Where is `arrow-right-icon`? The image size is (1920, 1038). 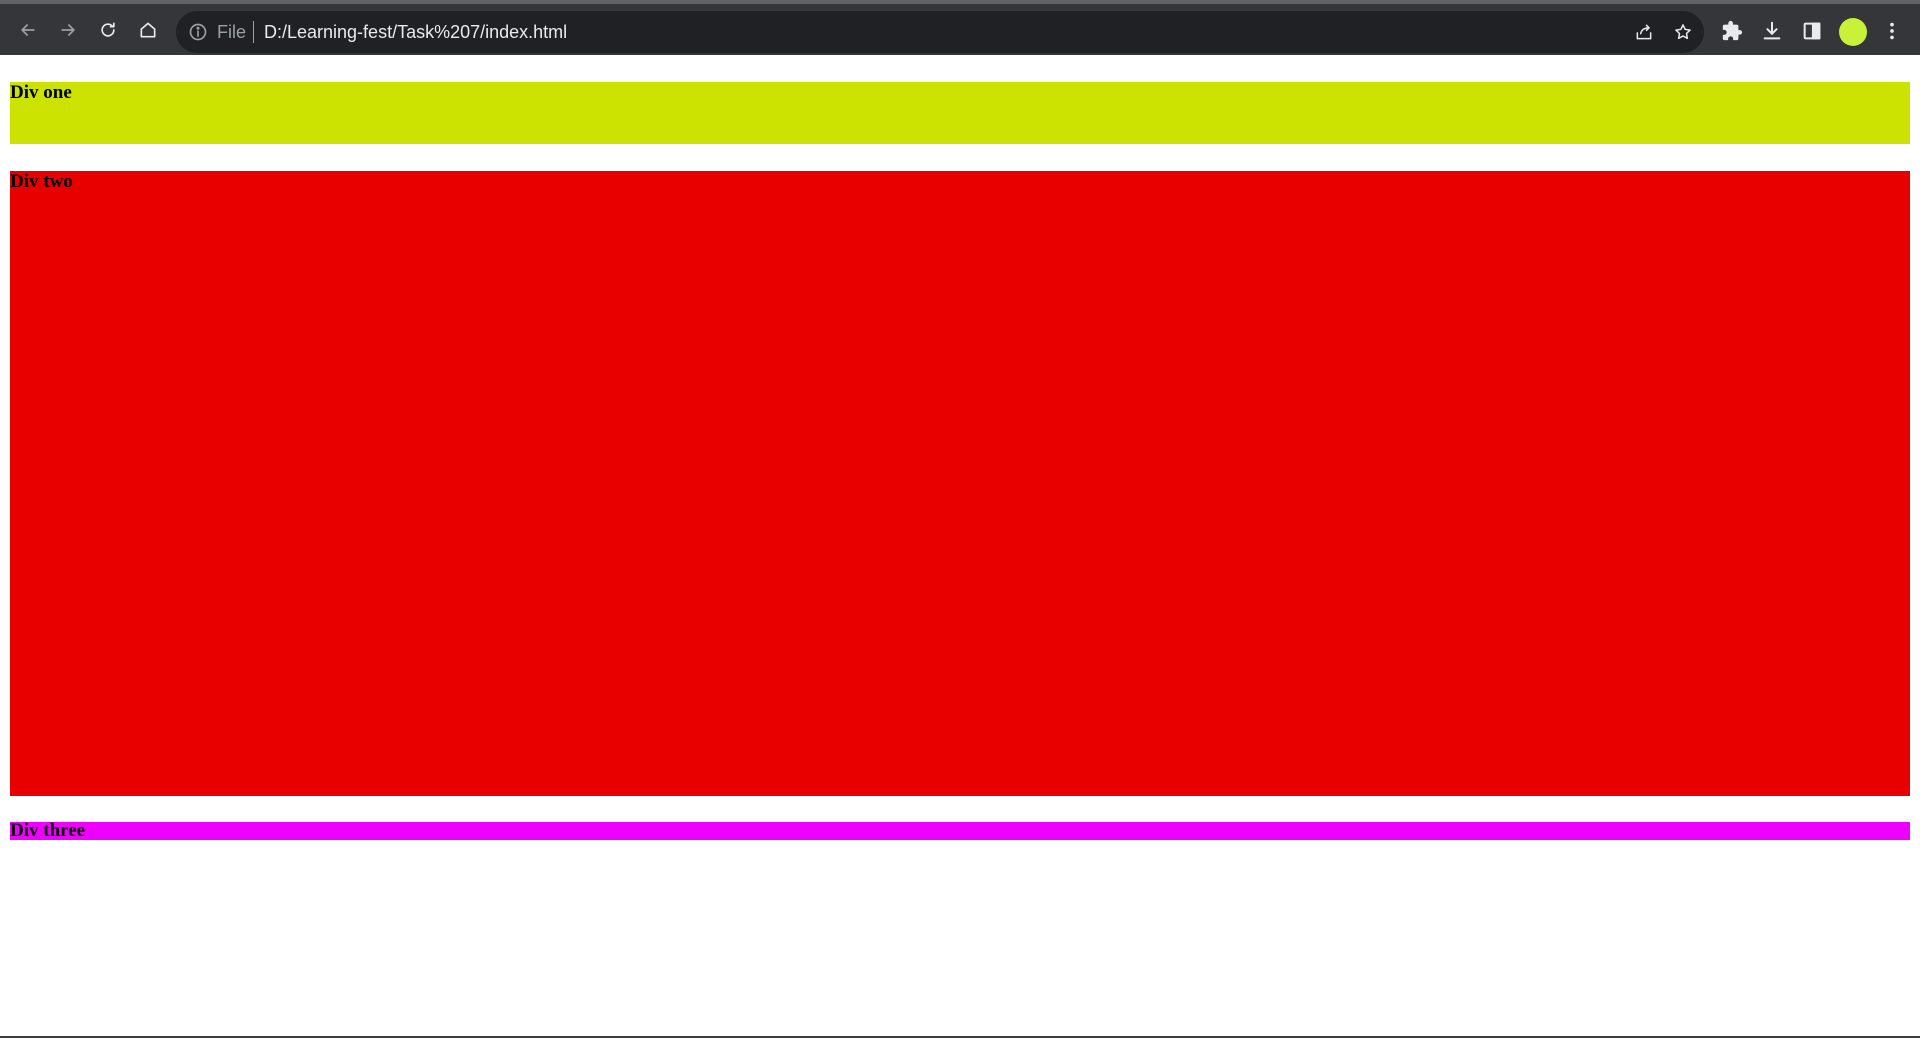
arrow-right-icon is located at coordinates (68, 30).